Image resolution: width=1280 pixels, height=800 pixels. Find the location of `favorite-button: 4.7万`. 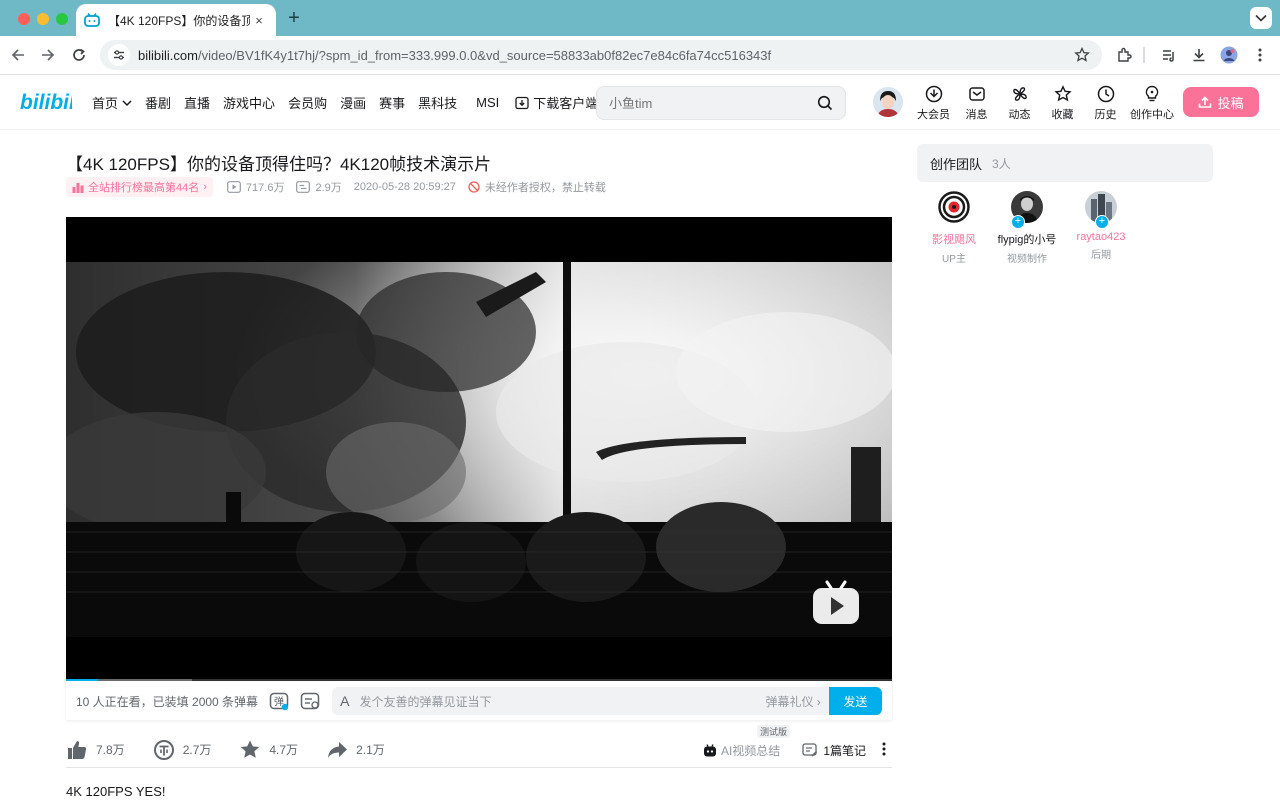

favorite-button: 4.7万 is located at coordinates (268, 750).